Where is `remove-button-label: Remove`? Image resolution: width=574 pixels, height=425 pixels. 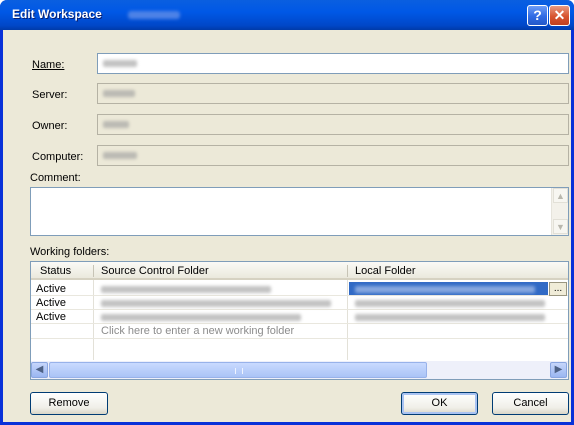
remove-button-label: Remove is located at coordinates (69, 403).